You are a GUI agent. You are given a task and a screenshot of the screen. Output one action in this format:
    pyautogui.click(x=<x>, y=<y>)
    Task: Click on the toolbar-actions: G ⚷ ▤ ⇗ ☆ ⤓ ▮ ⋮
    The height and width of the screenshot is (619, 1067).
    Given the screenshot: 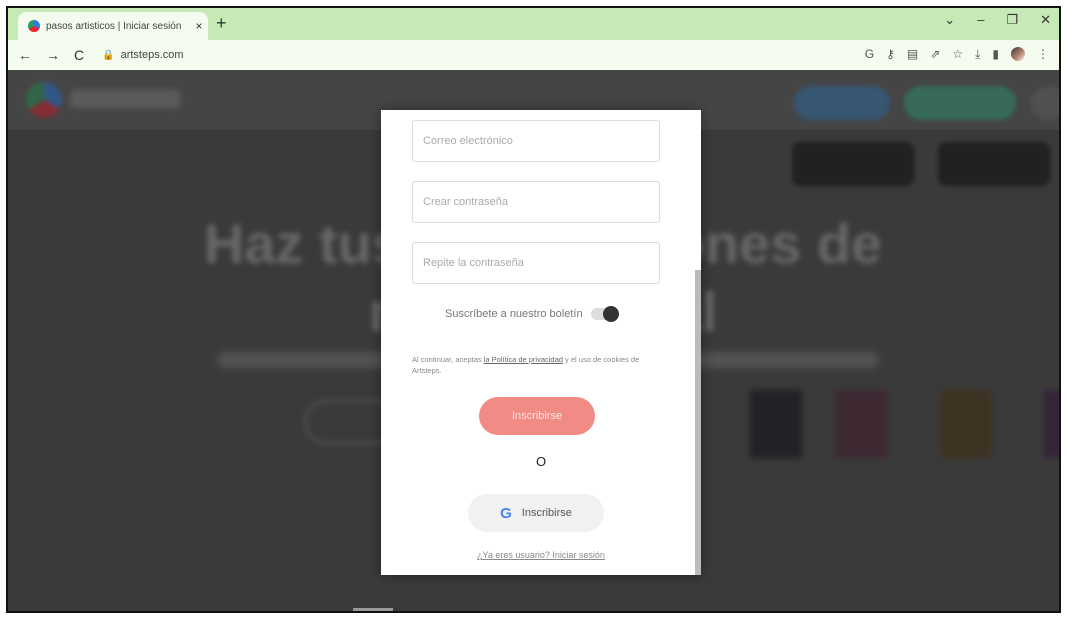 What is the action you would take?
    pyautogui.click(x=957, y=54)
    